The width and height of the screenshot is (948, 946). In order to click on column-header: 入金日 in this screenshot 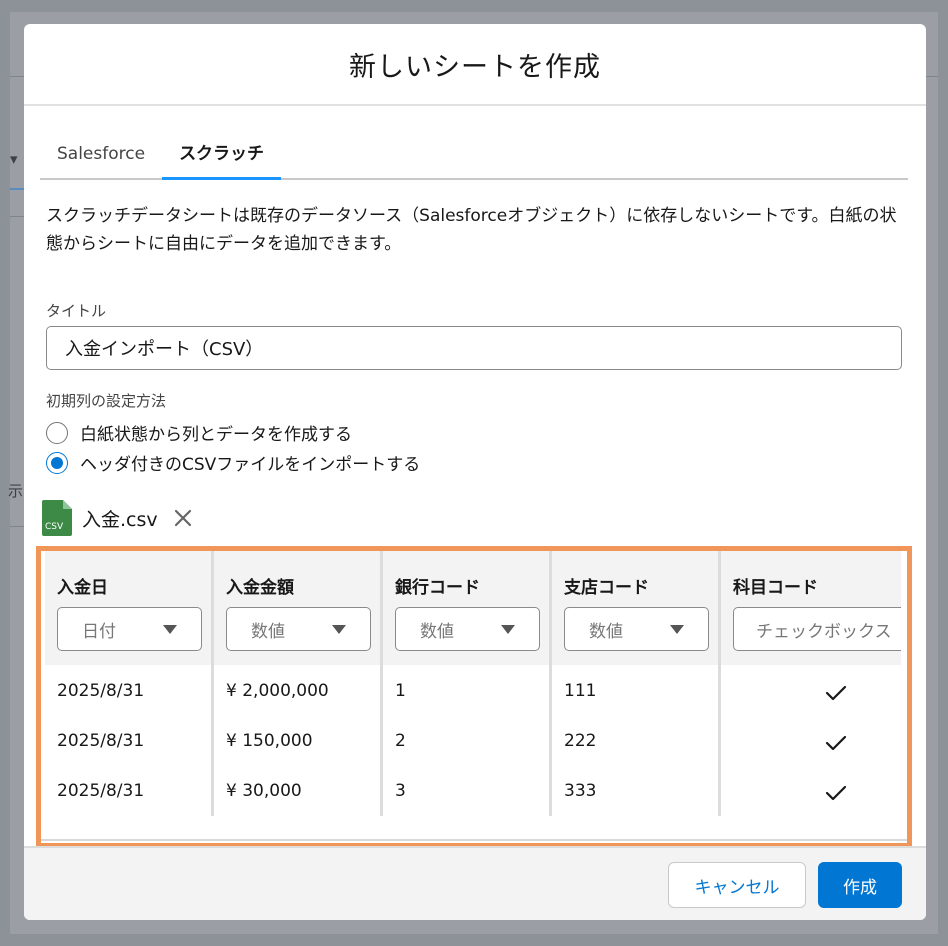, I will do `click(82, 588)`.